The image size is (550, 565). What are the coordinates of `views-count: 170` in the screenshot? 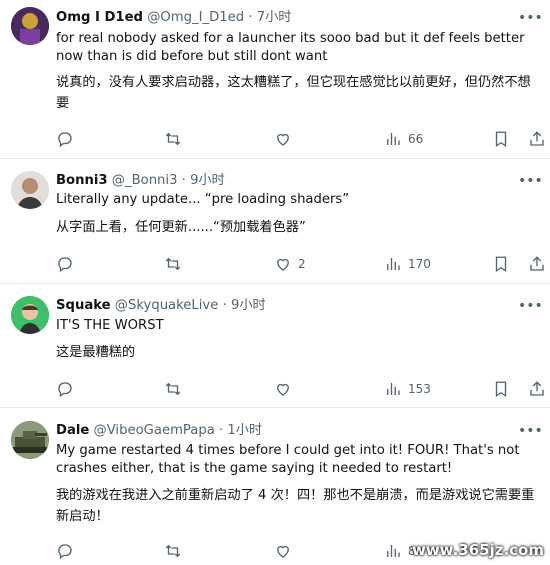 It's located at (419, 264).